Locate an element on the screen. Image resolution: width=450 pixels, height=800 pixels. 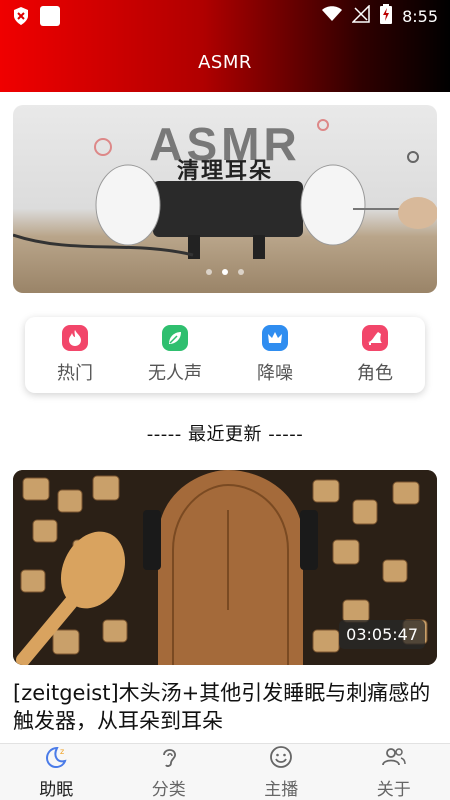
category-label: 角色 is located at coordinates (375, 373).